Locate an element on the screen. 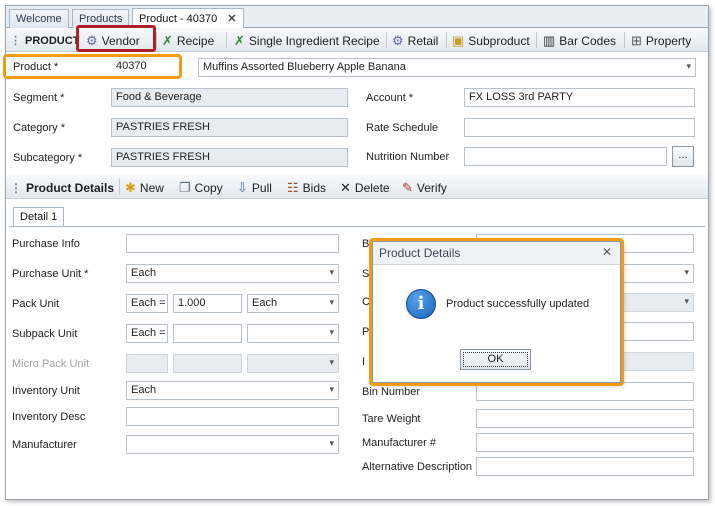 This screenshot has width=715, height=506. purchase-info-label: Purchase Info is located at coordinates (46, 244).